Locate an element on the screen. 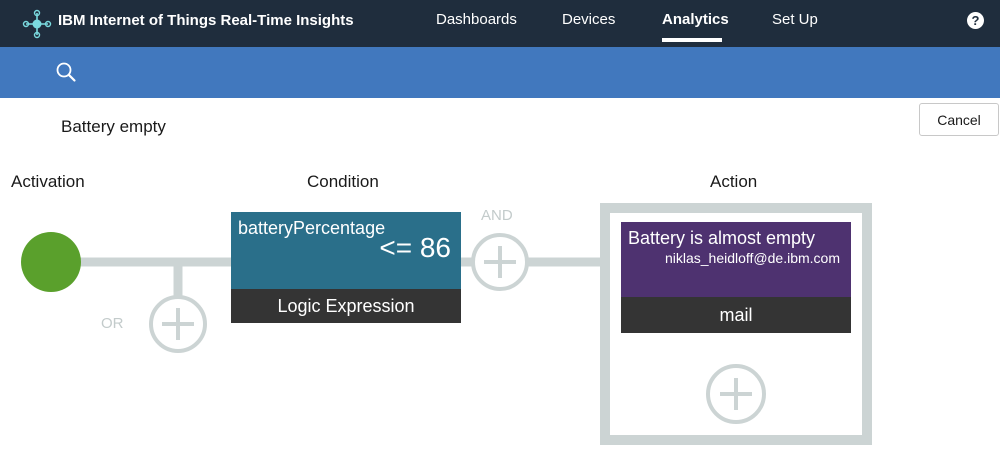 This screenshot has width=1000, height=454. activation-node-icon is located at coordinates (51, 262).